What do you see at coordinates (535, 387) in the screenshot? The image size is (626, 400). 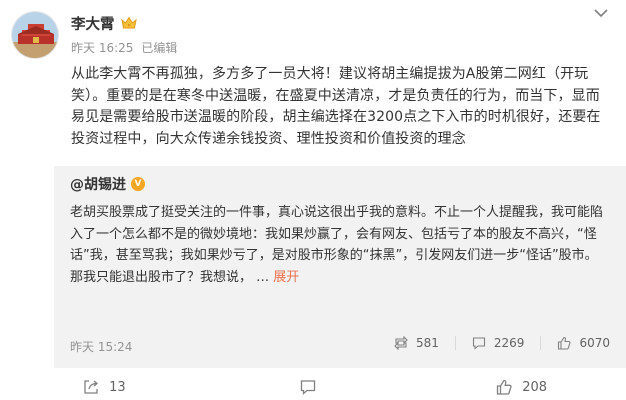 I see `like-count: 208` at bounding box center [535, 387].